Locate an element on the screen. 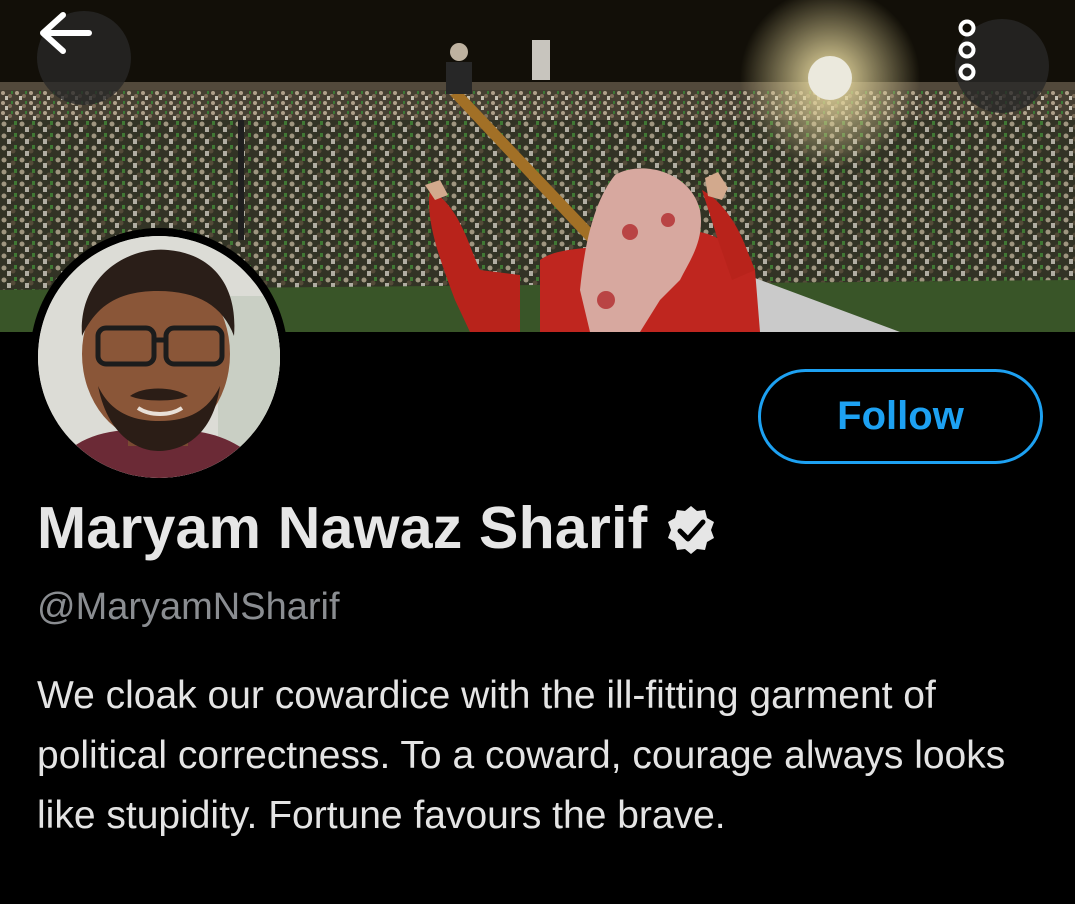 The width and height of the screenshot is (1075, 904). follow-button: Follow is located at coordinates (900, 416).